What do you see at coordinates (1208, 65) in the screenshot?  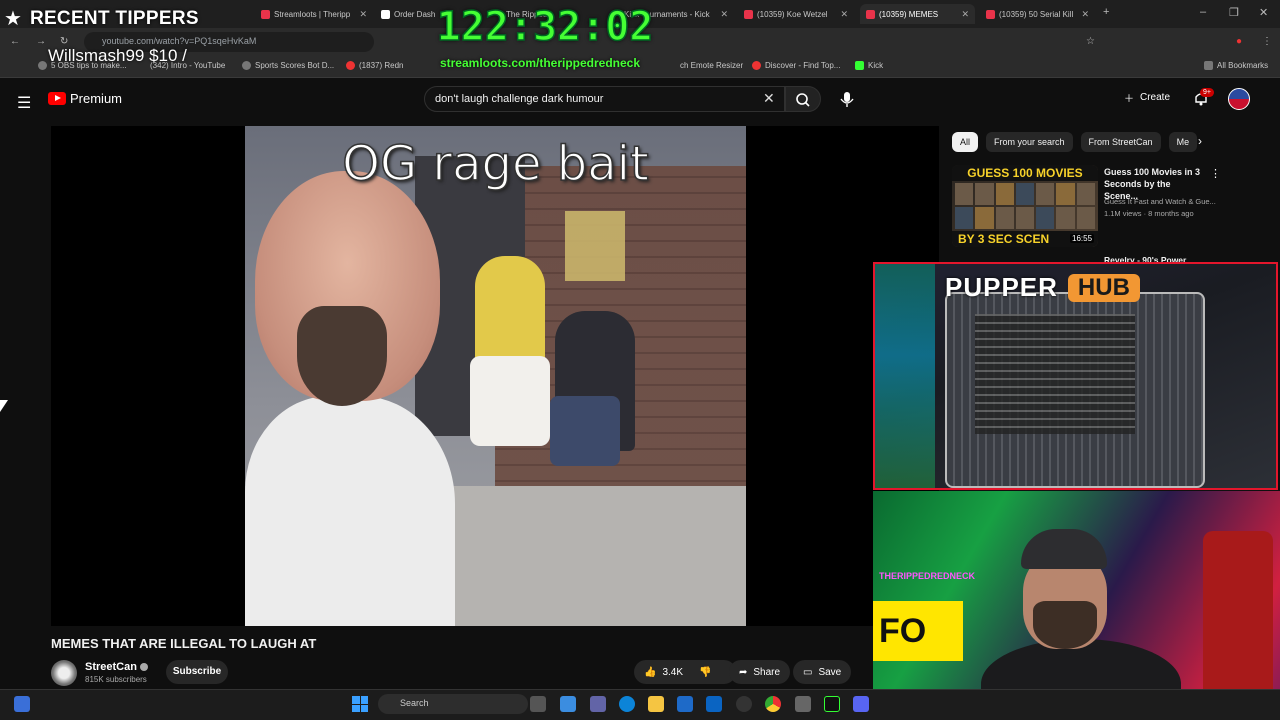 I see `folder-icon` at bounding box center [1208, 65].